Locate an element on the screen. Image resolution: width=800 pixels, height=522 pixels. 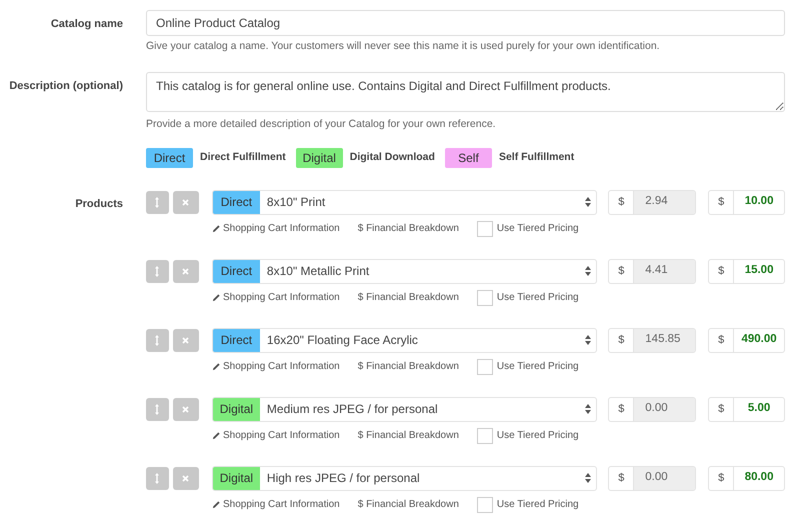
field-label: Products is located at coordinates (99, 204).